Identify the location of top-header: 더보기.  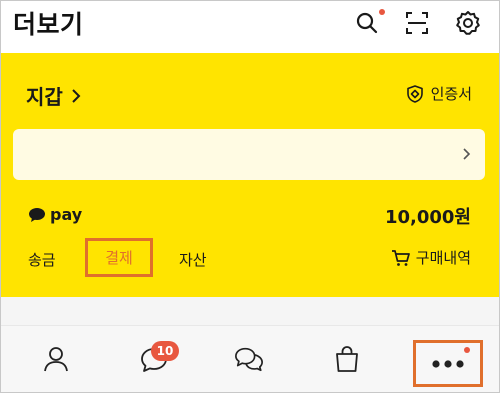
(250, 25).